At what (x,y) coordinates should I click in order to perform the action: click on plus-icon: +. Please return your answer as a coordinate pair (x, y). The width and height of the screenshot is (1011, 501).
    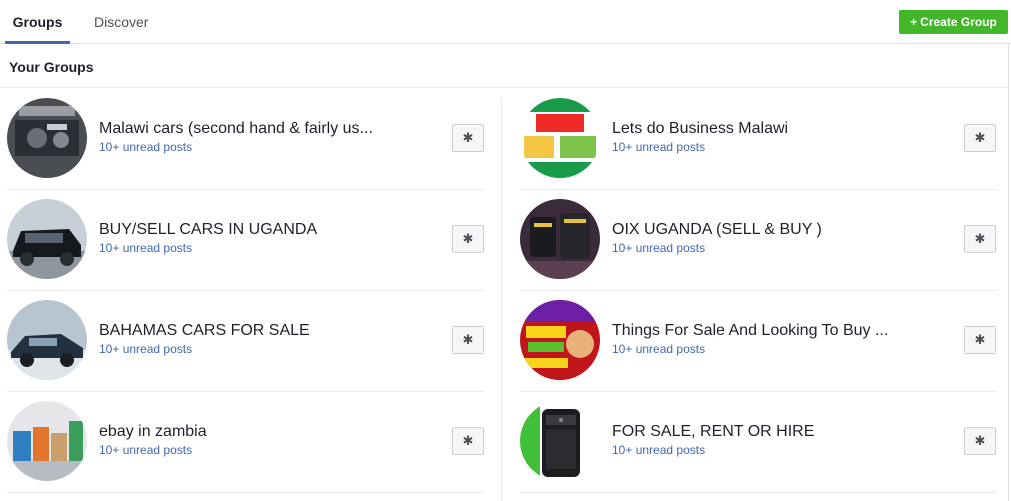
    Looking at the image, I should click on (914, 22).